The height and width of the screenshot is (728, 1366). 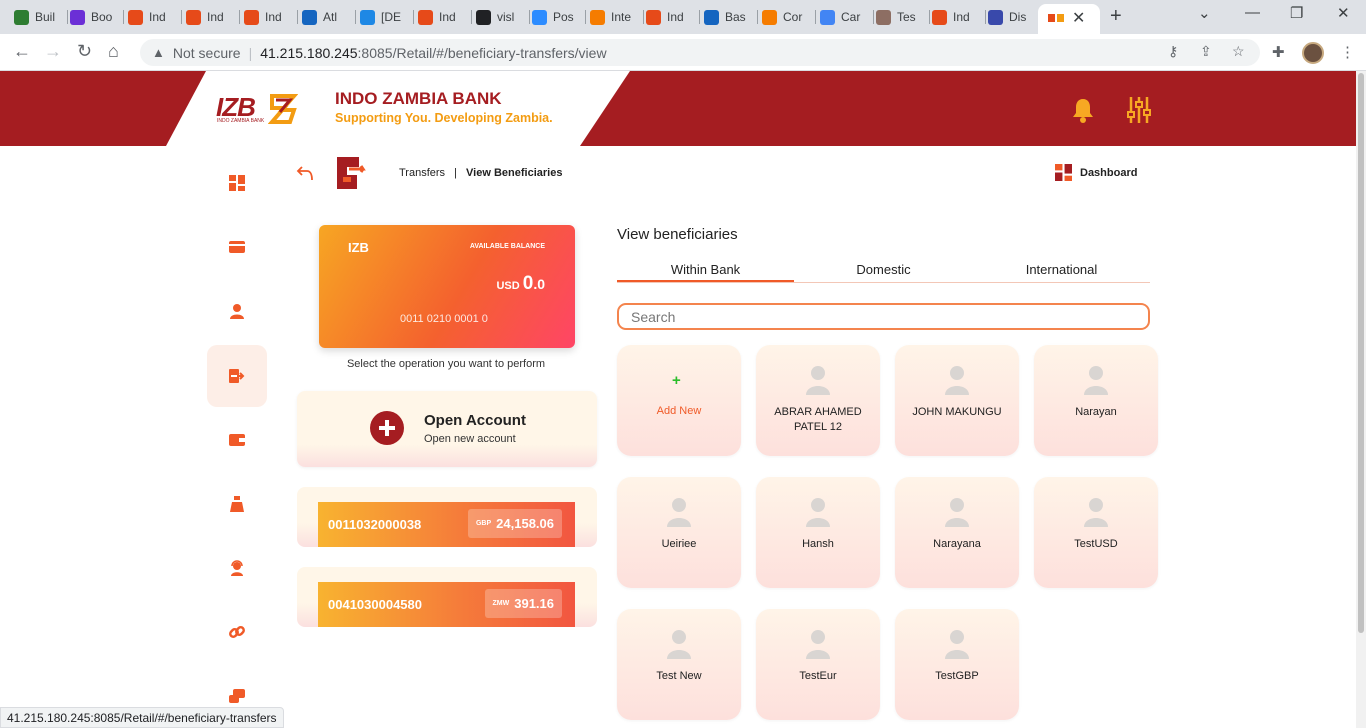 What do you see at coordinates (1361, 353) in the screenshot?
I see `scrollbar-thumb` at bounding box center [1361, 353].